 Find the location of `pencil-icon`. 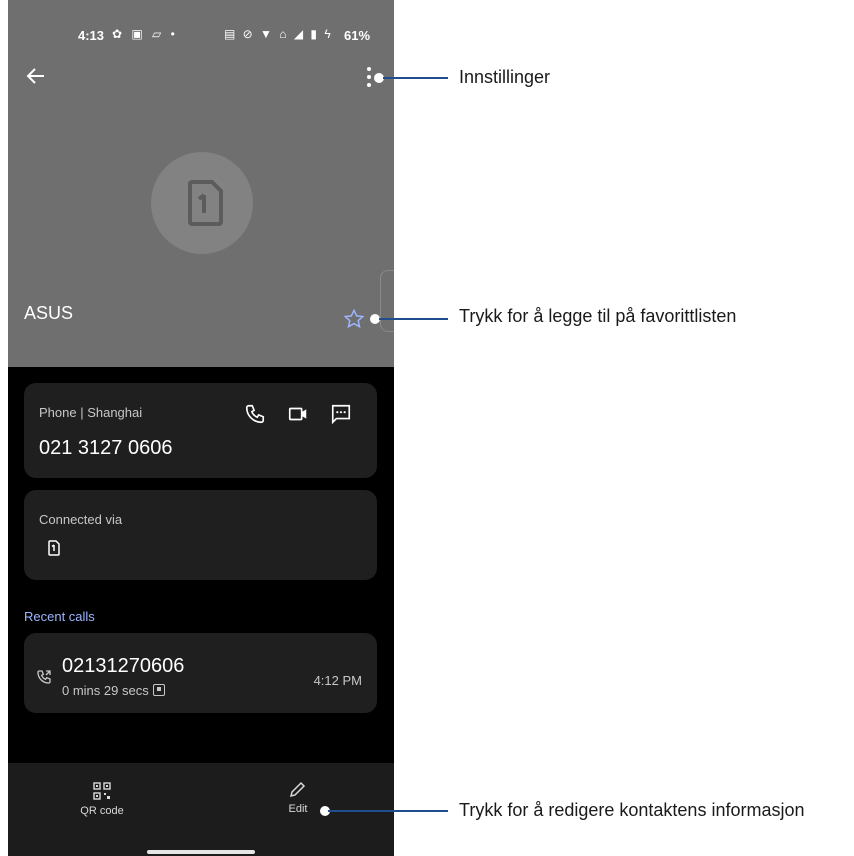

pencil-icon is located at coordinates (297, 789).